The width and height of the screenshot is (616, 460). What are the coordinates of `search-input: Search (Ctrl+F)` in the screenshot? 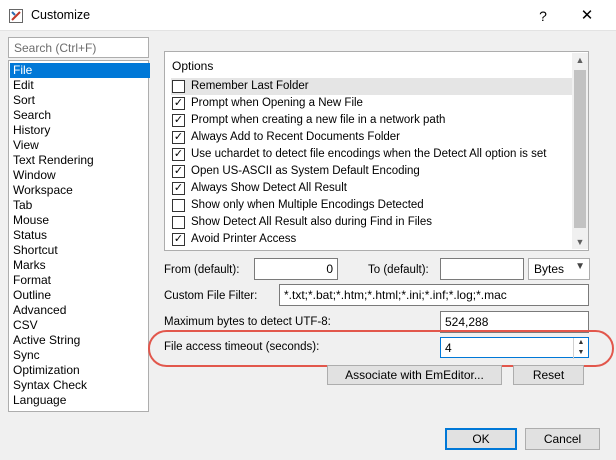 It's located at (78, 47).